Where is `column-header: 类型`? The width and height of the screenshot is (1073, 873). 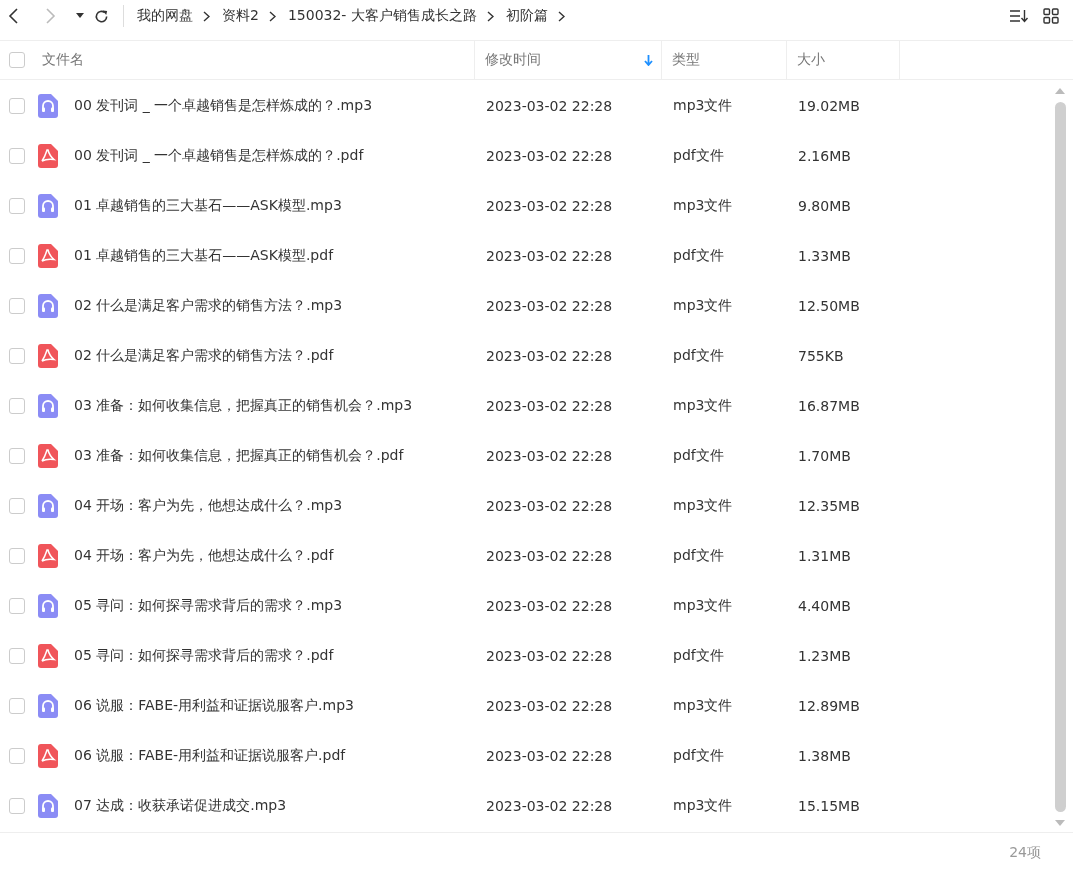 column-header: 类型 is located at coordinates (724, 60).